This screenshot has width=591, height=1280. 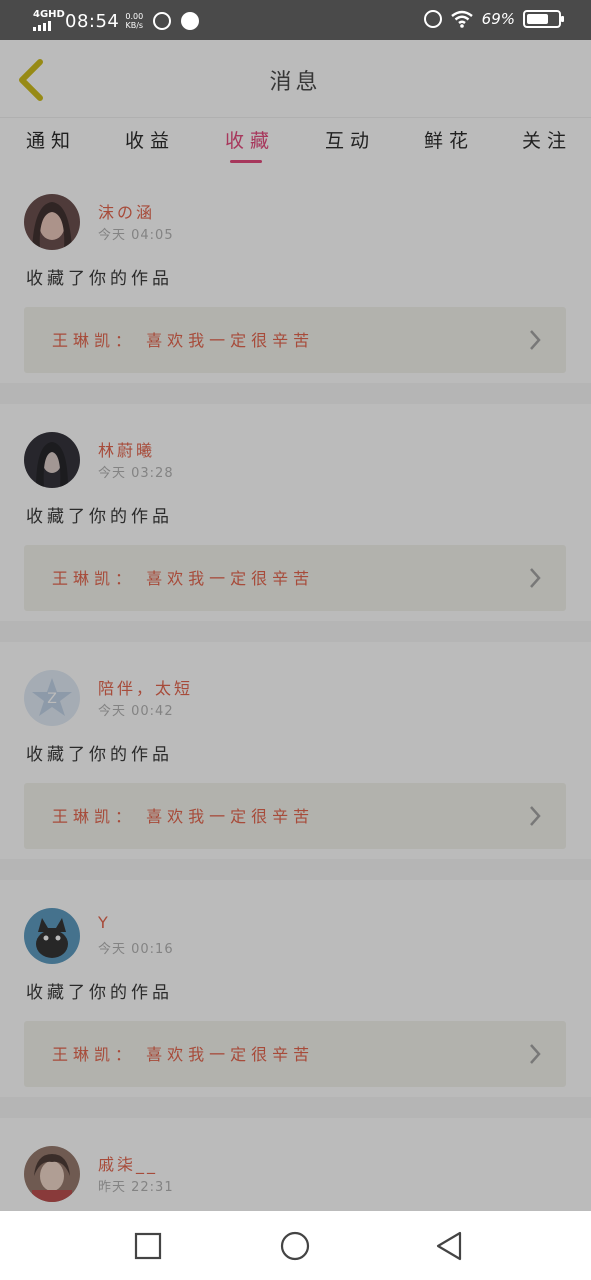 What do you see at coordinates (145, 687) in the screenshot?
I see `user-name: 陪伴，太短` at bounding box center [145, 687].